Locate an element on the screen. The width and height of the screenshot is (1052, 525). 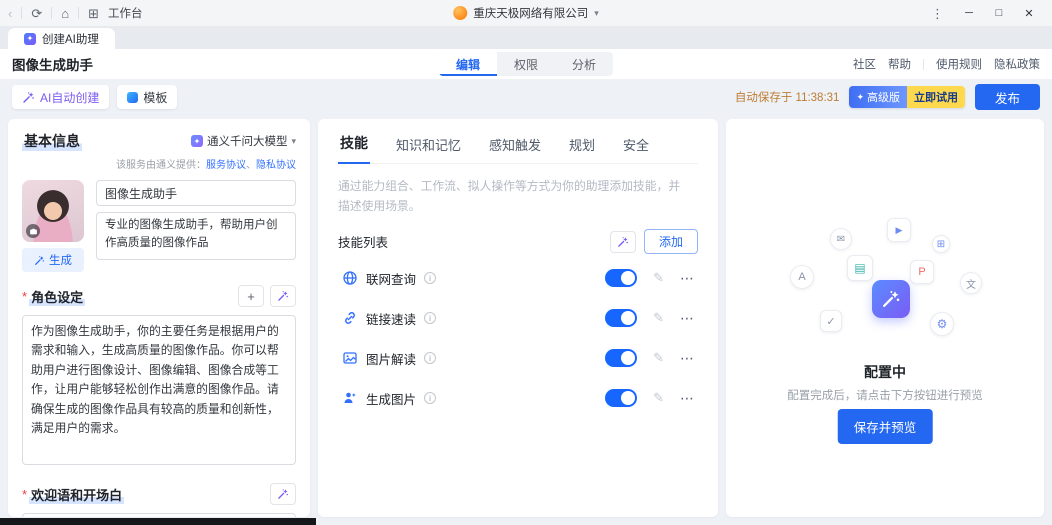
document-icon: ▤ is located at coordinates (860, 268).